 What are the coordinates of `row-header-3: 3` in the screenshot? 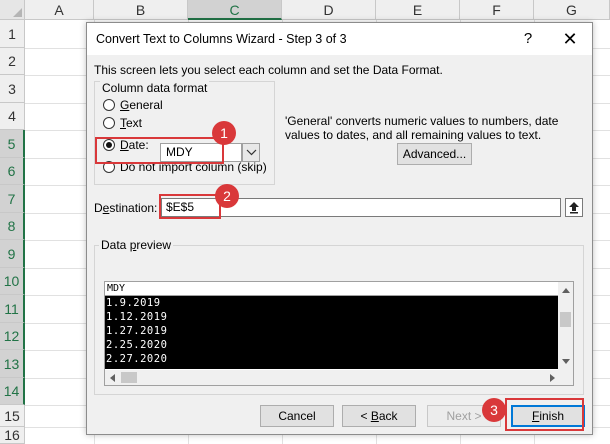 It's located at (12, 89).